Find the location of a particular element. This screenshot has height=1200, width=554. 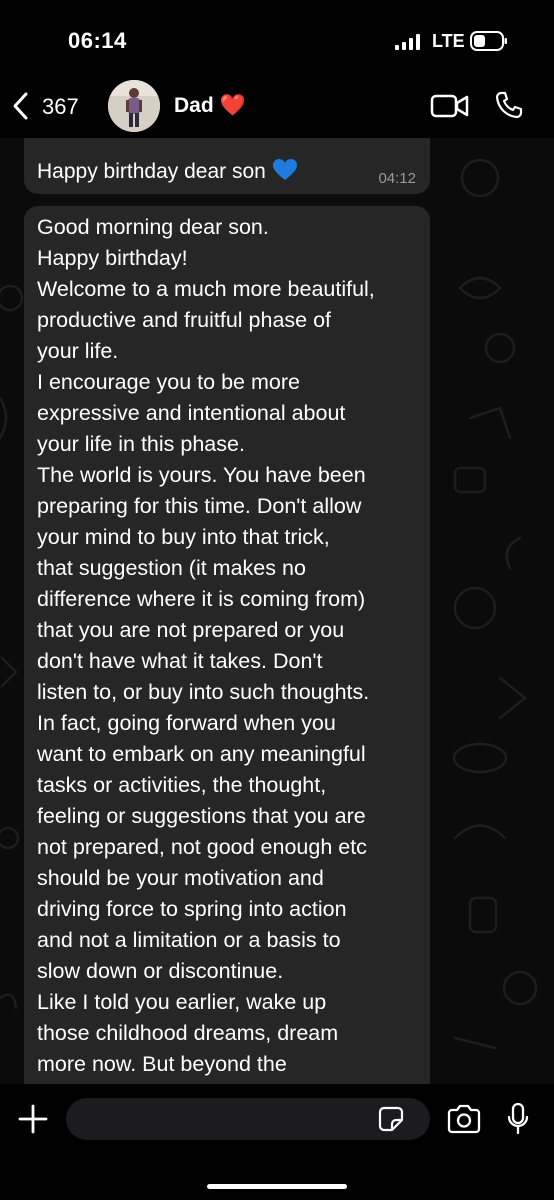

message-line: difference where it is coming from) is located at coordinates (201, 599).